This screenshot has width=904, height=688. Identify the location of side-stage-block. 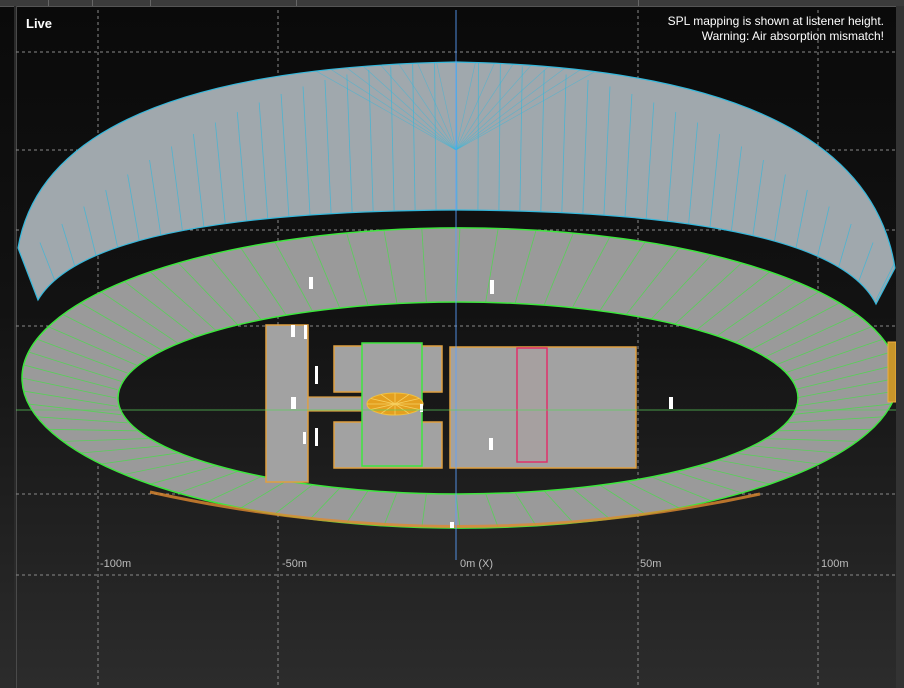
(287, 403).